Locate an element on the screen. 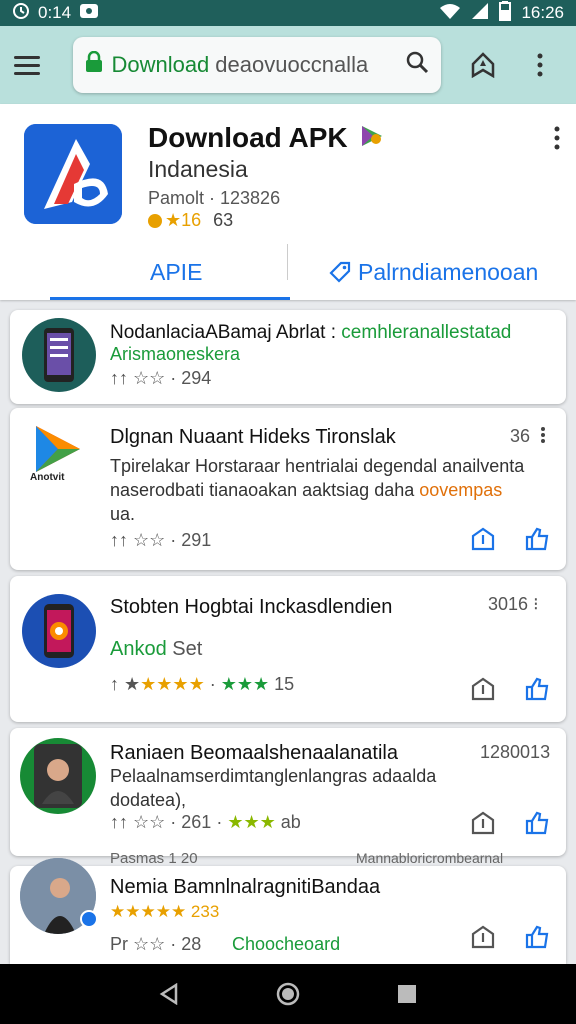 The height and width of the screenshot is (1024, 576). icon-caption: Anotvit is located at coordinates (47, 477).